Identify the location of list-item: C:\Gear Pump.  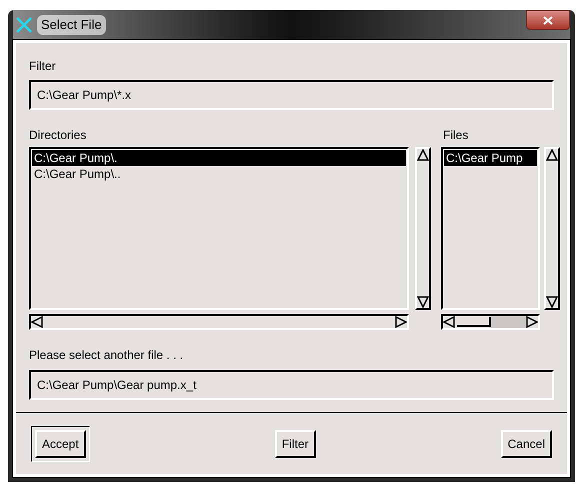
(490, 158).